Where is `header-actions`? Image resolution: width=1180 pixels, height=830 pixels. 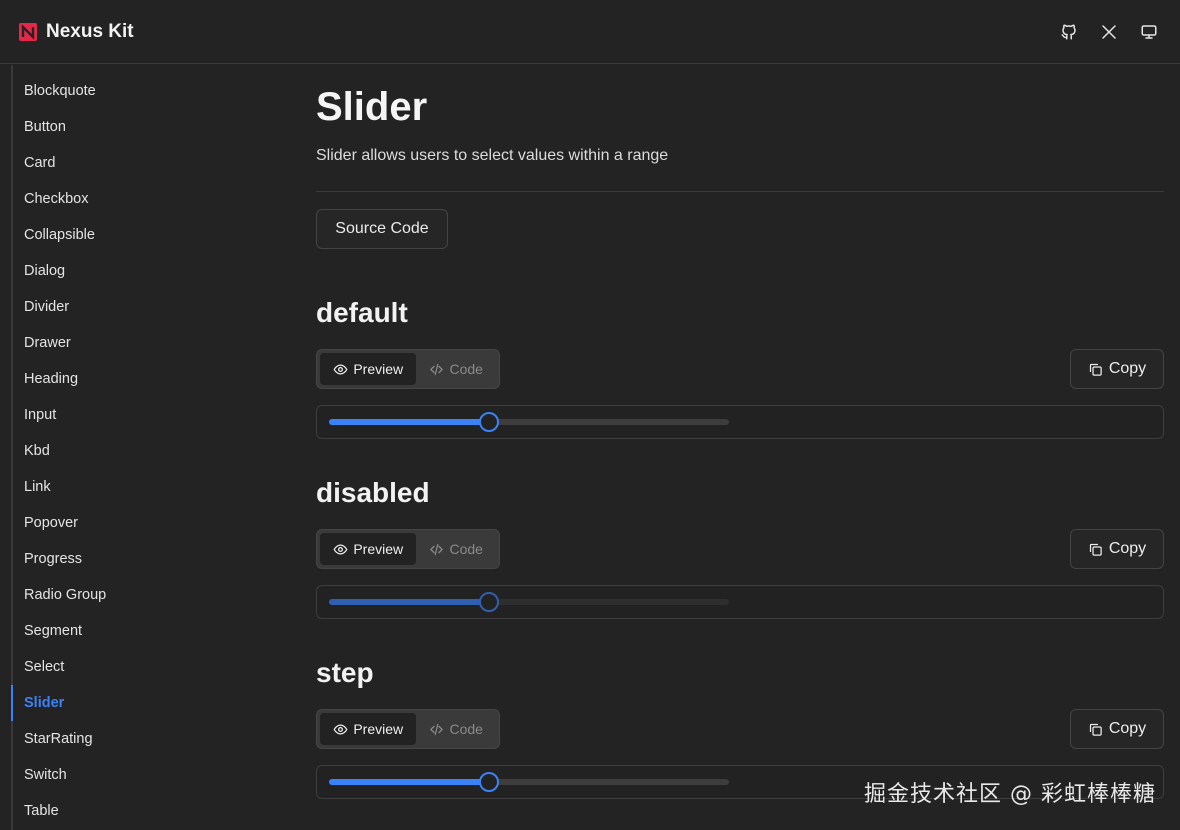
header-actions is located at coordinates (1111, 32).